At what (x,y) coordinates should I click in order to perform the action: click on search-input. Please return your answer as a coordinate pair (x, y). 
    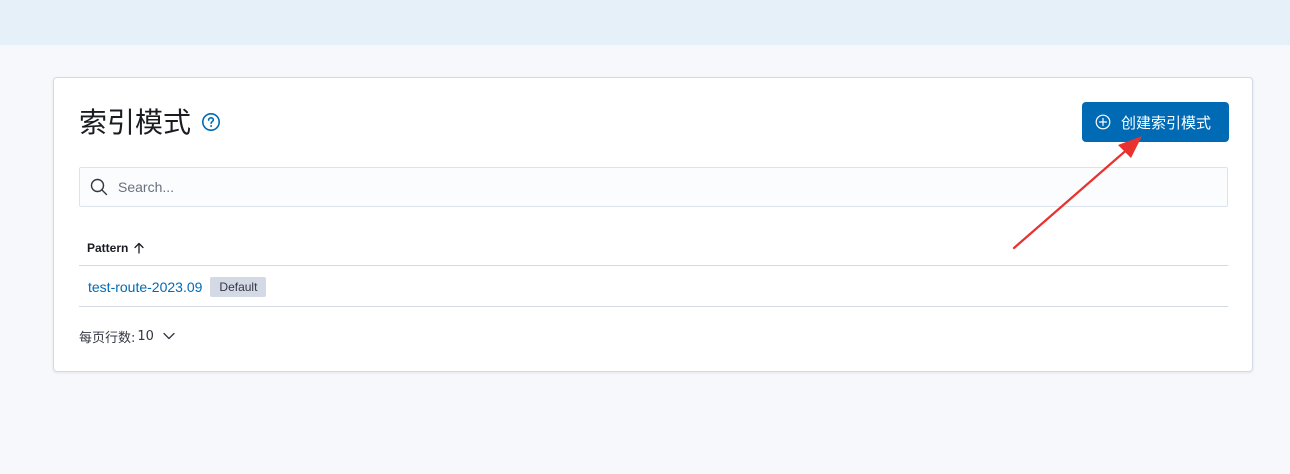
    Looking at the image, I should click on (672, 187).